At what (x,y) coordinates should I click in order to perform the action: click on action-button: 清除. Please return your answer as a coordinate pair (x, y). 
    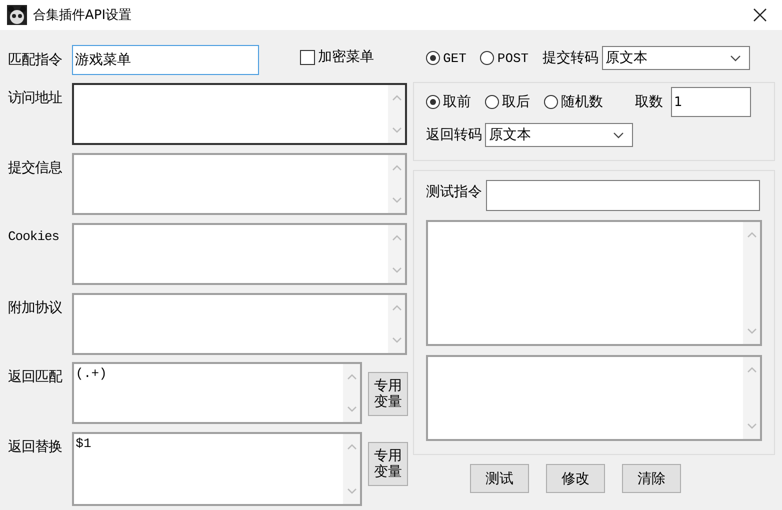
    Looking at the image, I should click on (651, 478).